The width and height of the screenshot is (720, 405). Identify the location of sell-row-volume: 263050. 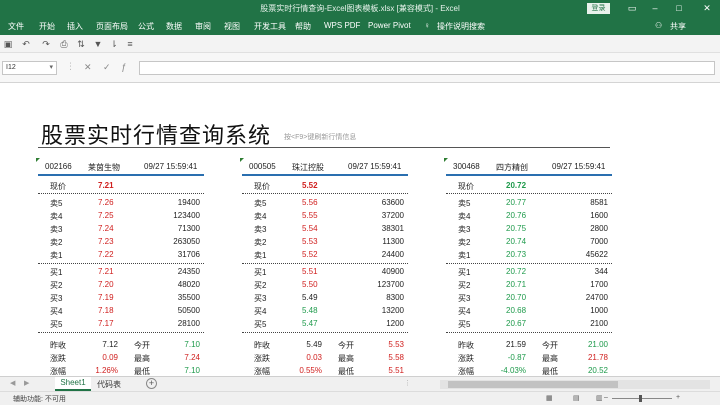
(186, 241).